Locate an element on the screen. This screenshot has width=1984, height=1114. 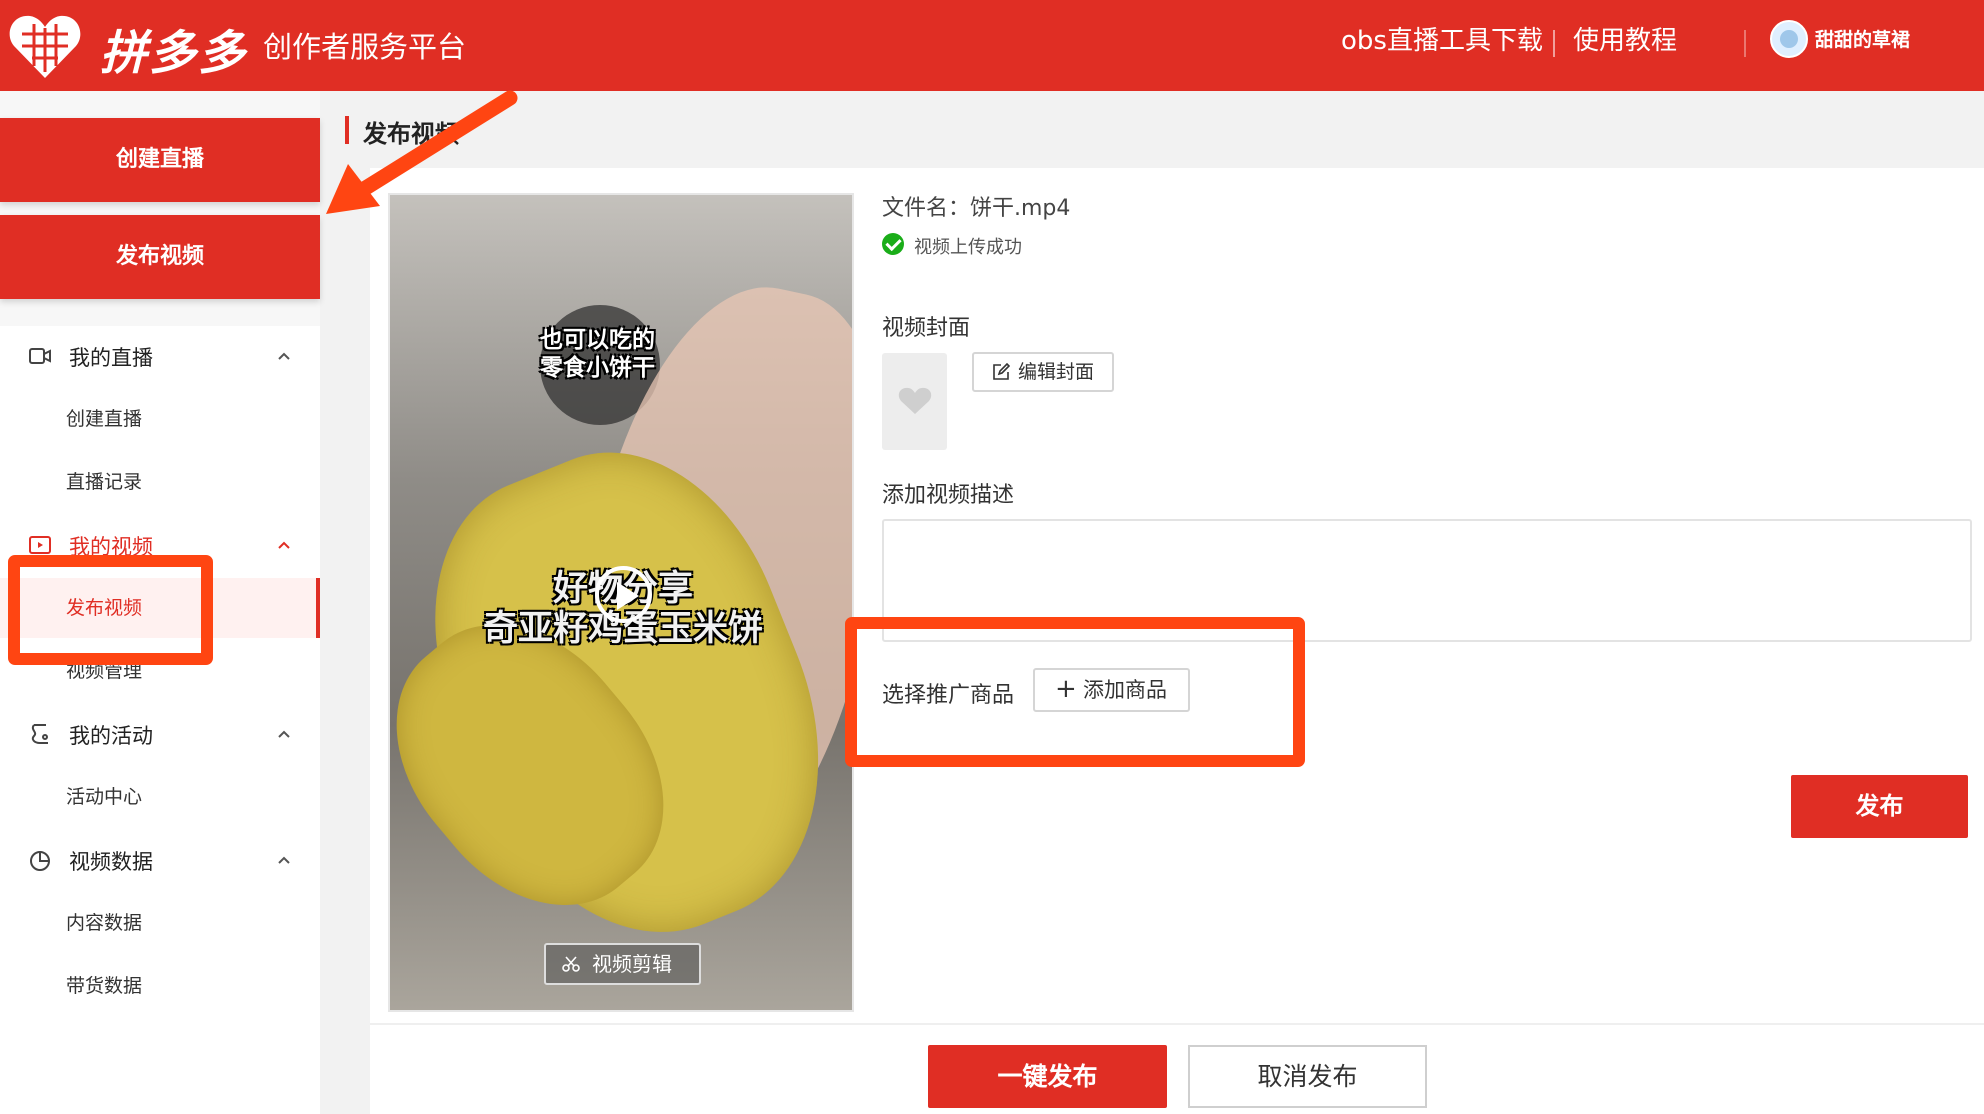
edit-cover-button: 编辑封面 is located at coordinates (1043, 372).